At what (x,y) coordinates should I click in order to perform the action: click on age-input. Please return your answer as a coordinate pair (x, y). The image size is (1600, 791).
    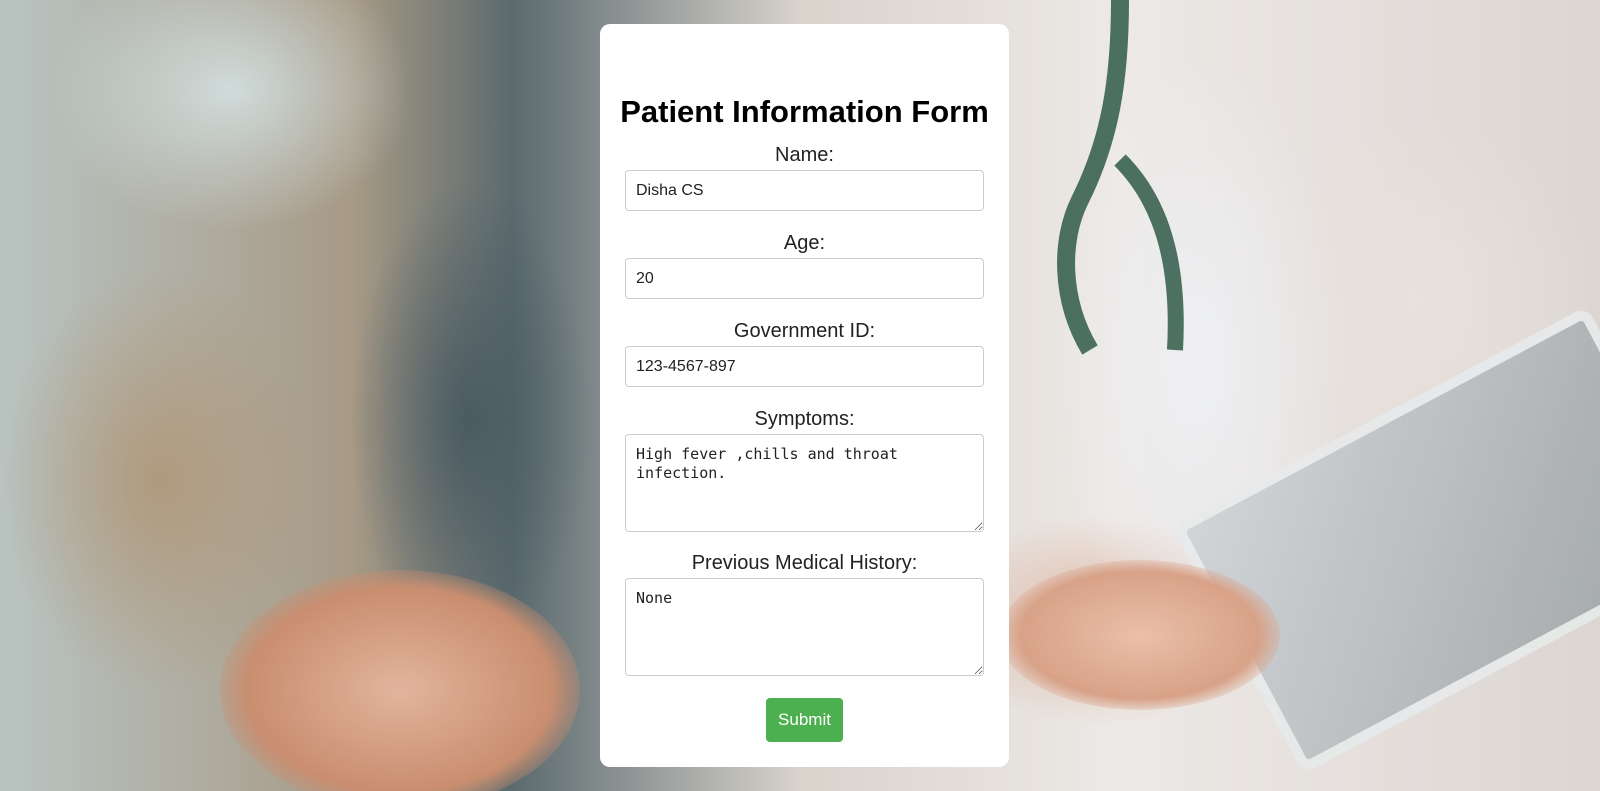
    Looking at the image, I should click on (804, 278).